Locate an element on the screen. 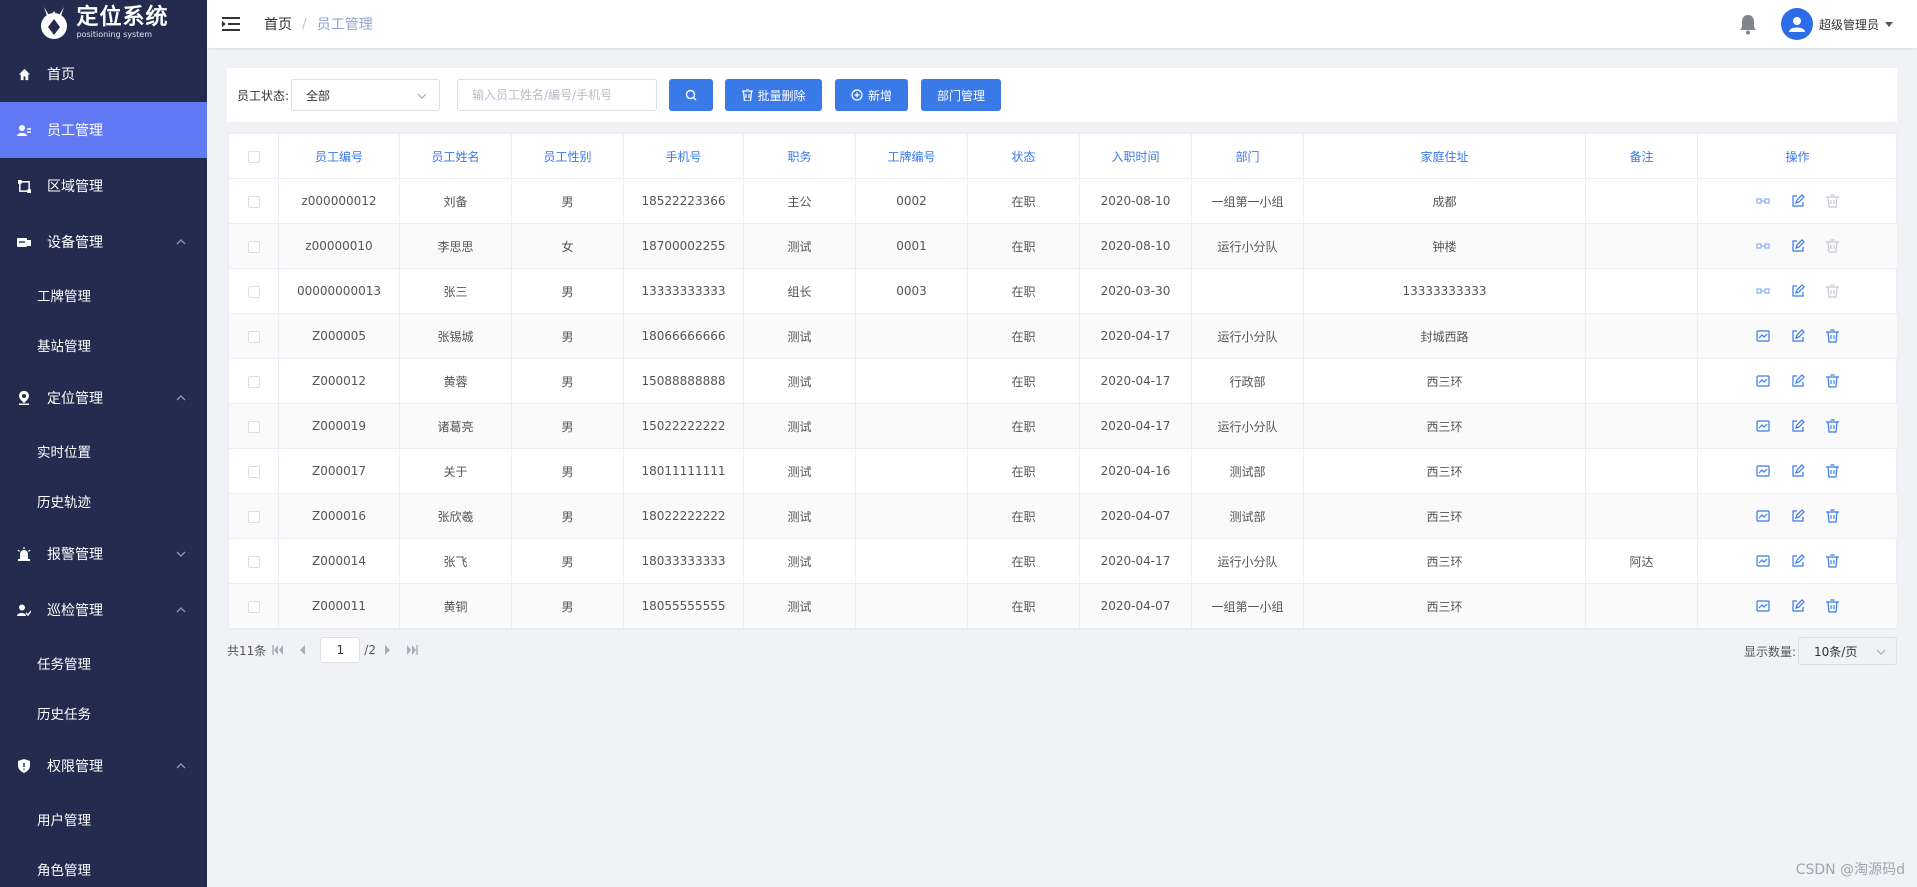 Image resolution: width=1917 pixels, height=887 pixels. column-header: 工牌编号 is located at coordinates (911, 156).